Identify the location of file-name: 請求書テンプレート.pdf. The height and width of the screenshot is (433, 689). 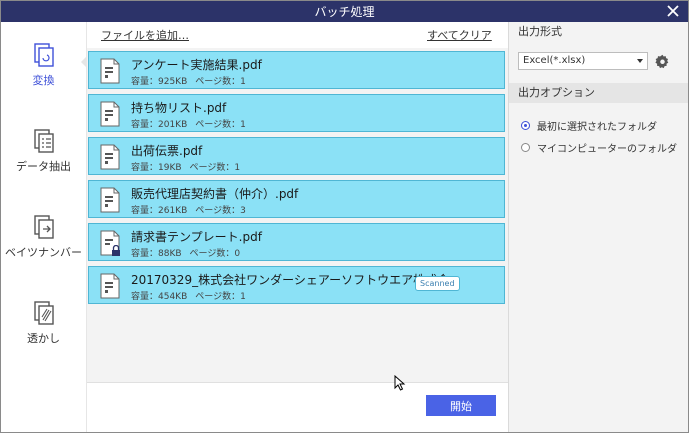
(196, 237).